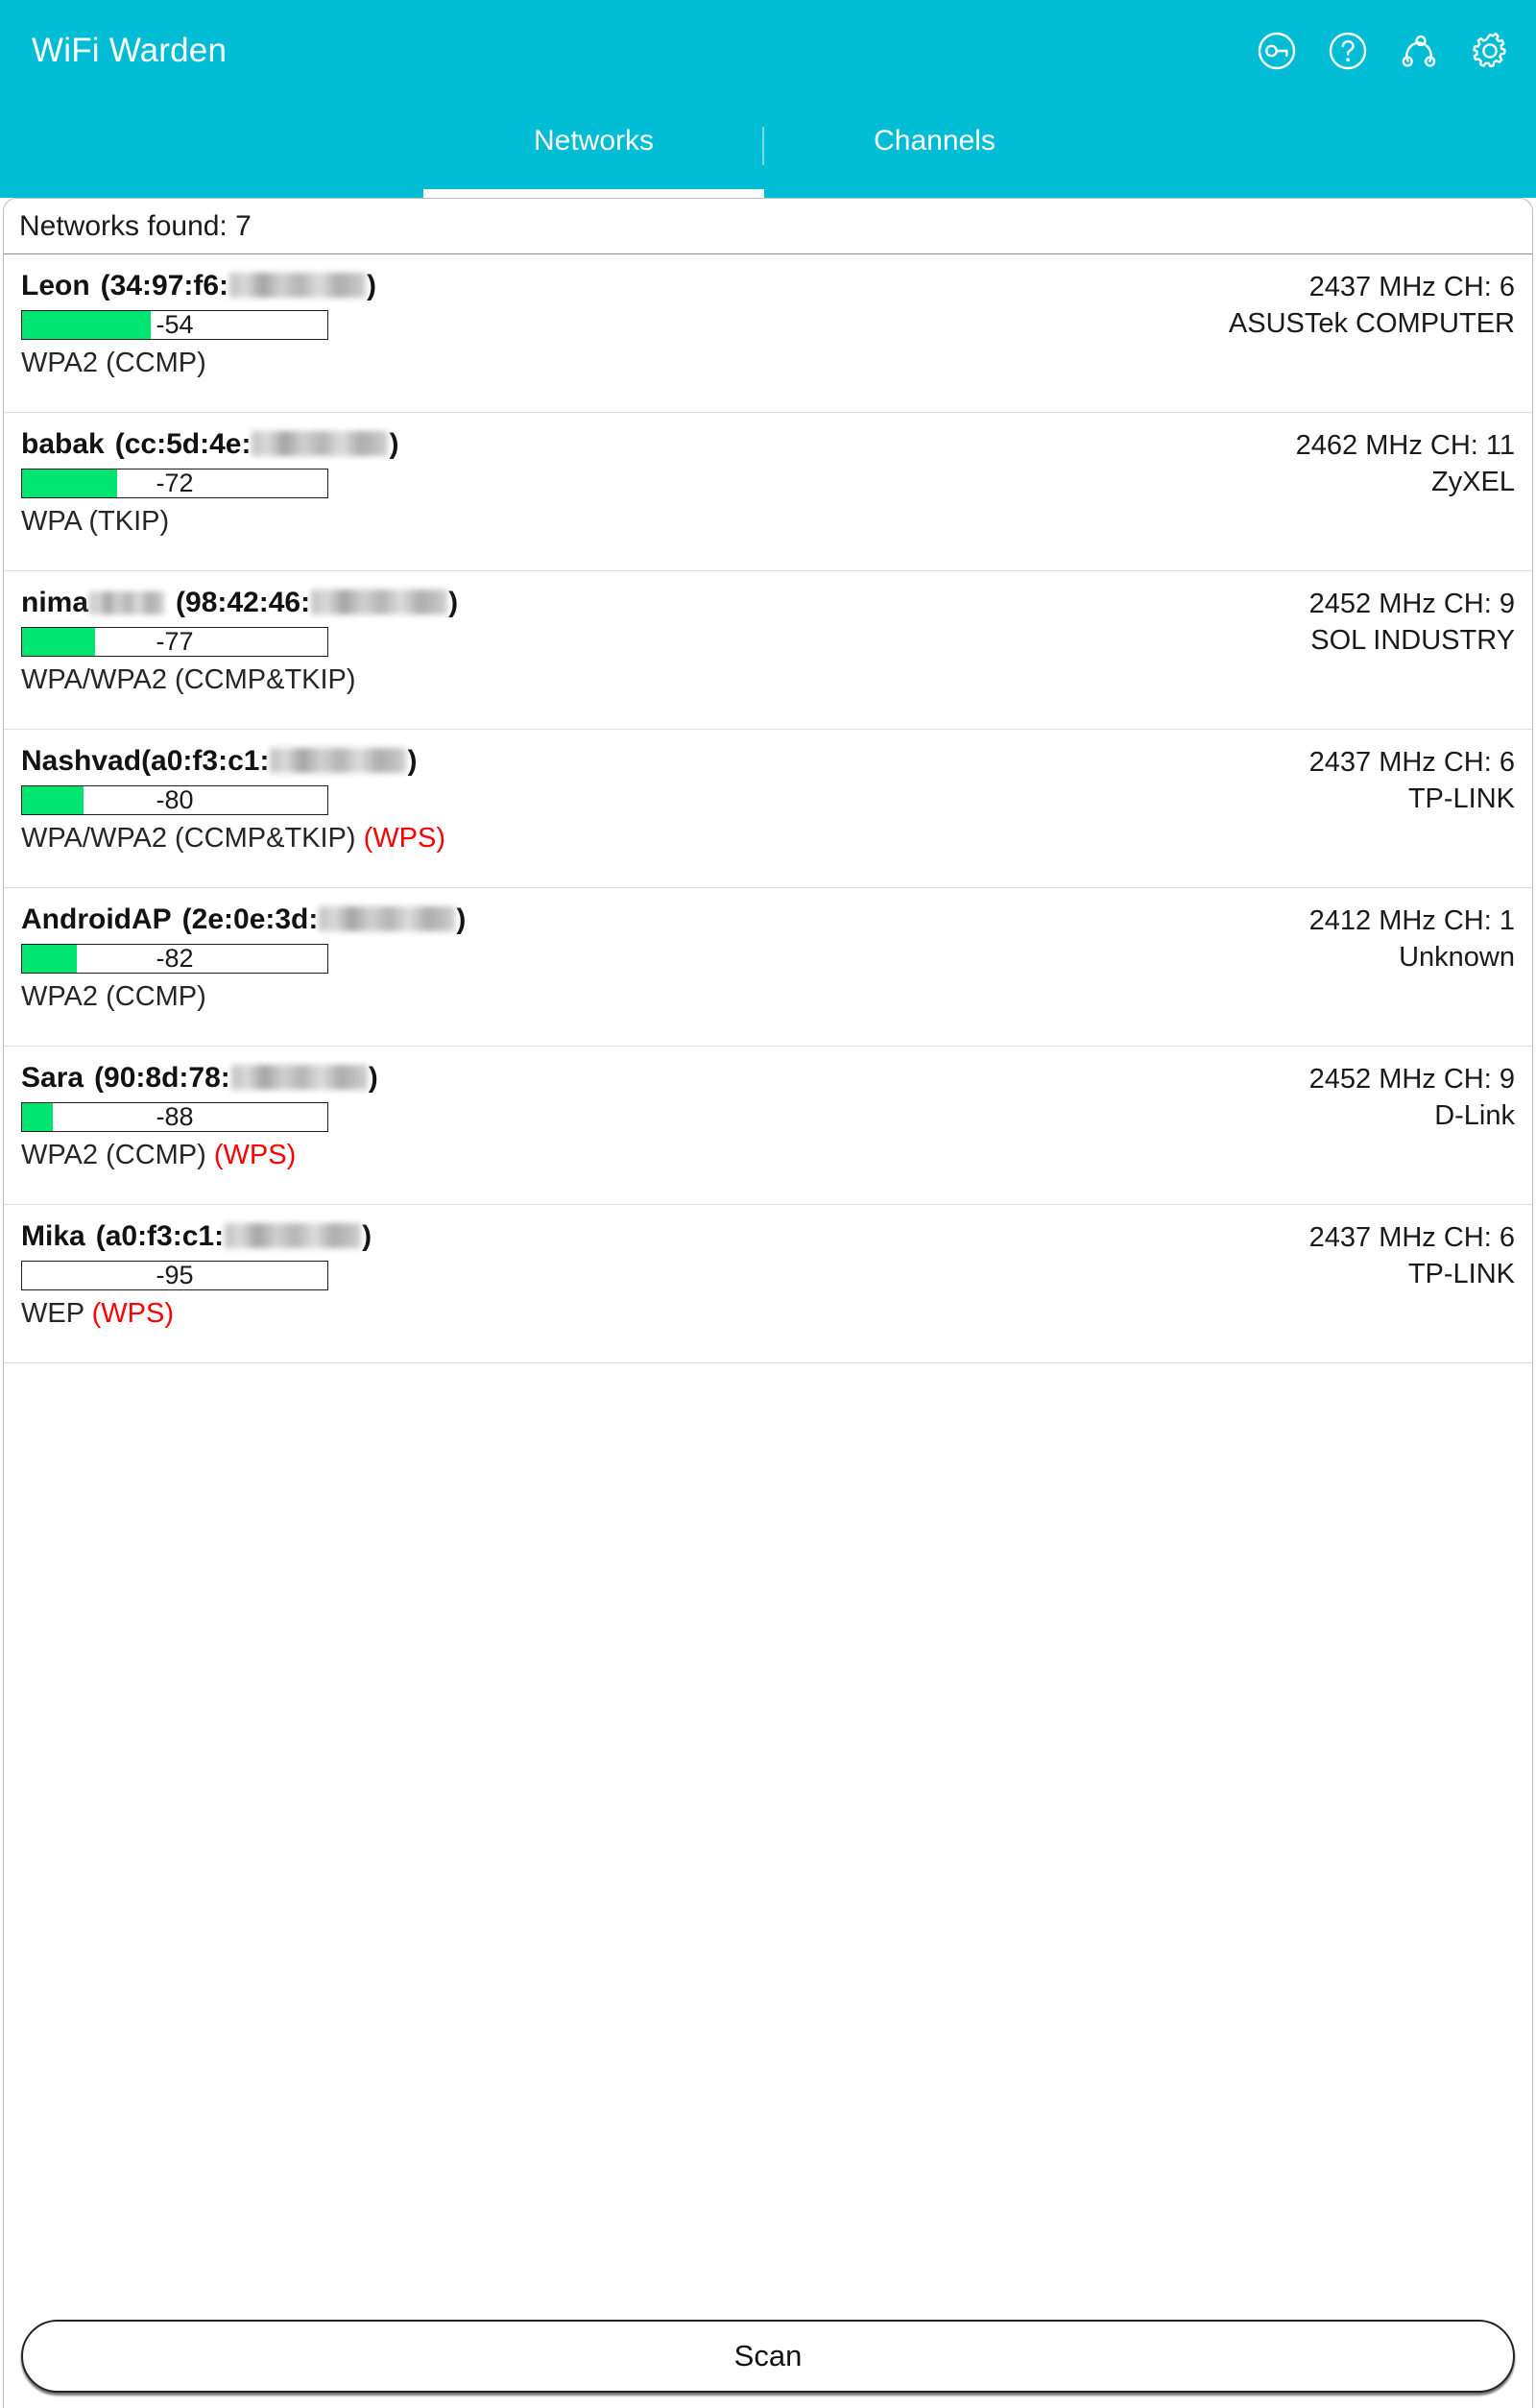  What do you see at coordinates (55, 602) in the screenshot?
I see `network-ssid-text: nima` at bounding box center [55, 602].